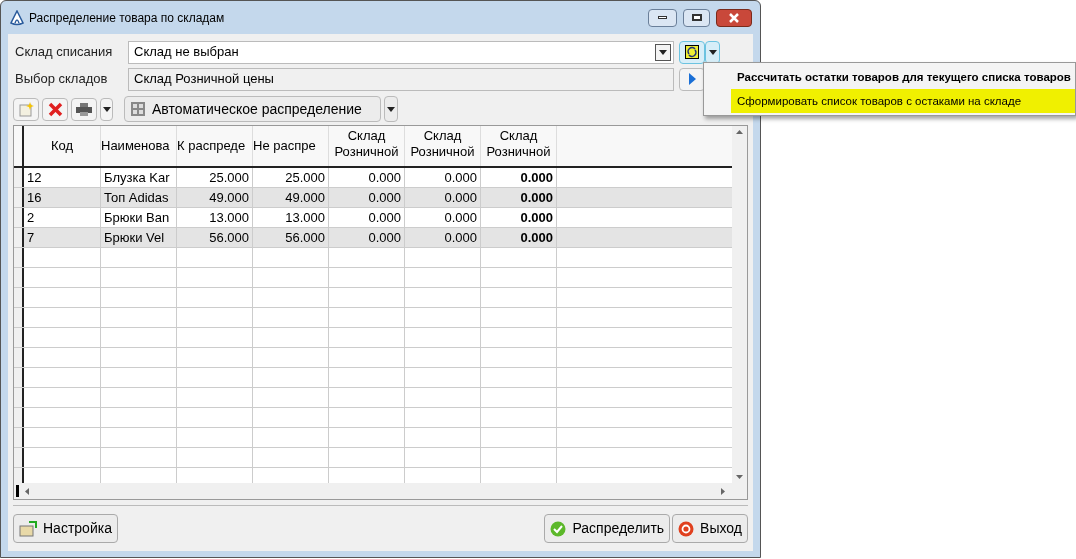  I want to click on maximize-button, so click(696, 17).